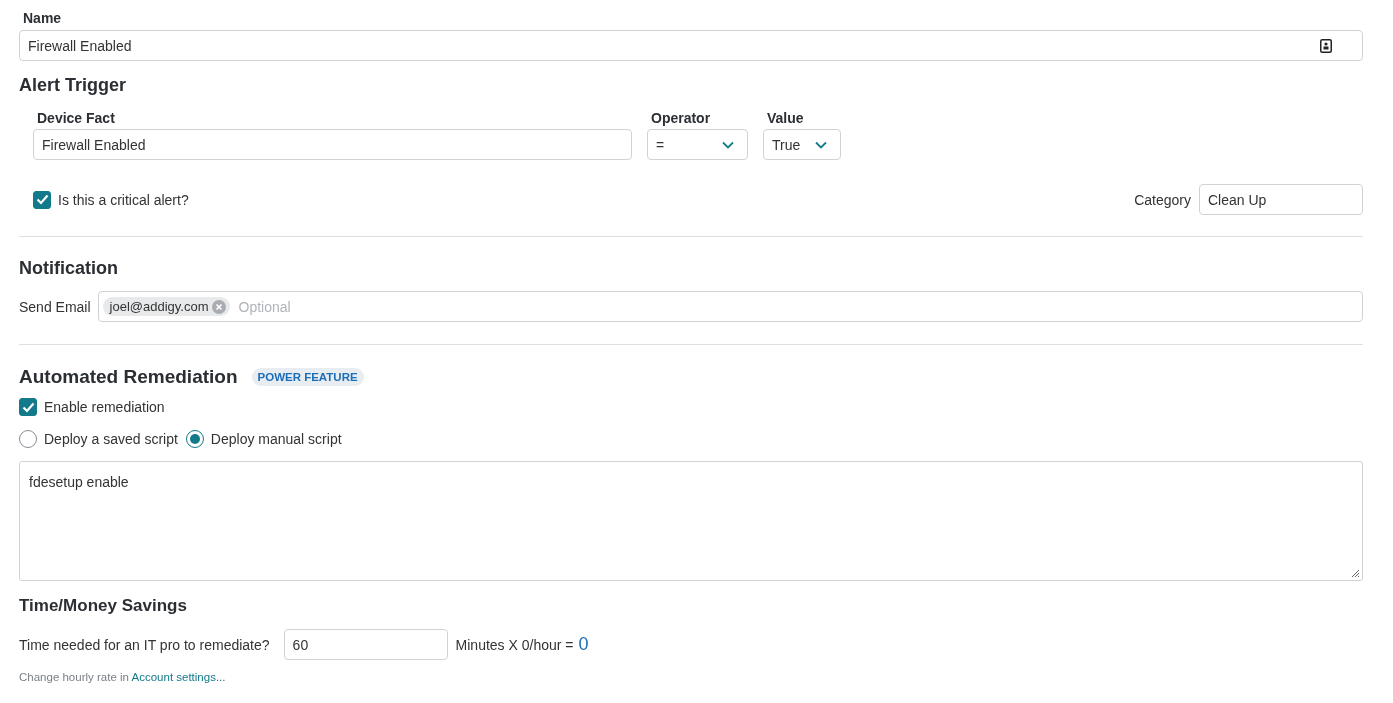  Describe the element at coordinates (697, 144) in the screenshot. I see `operator-dropdown: =` at that location.